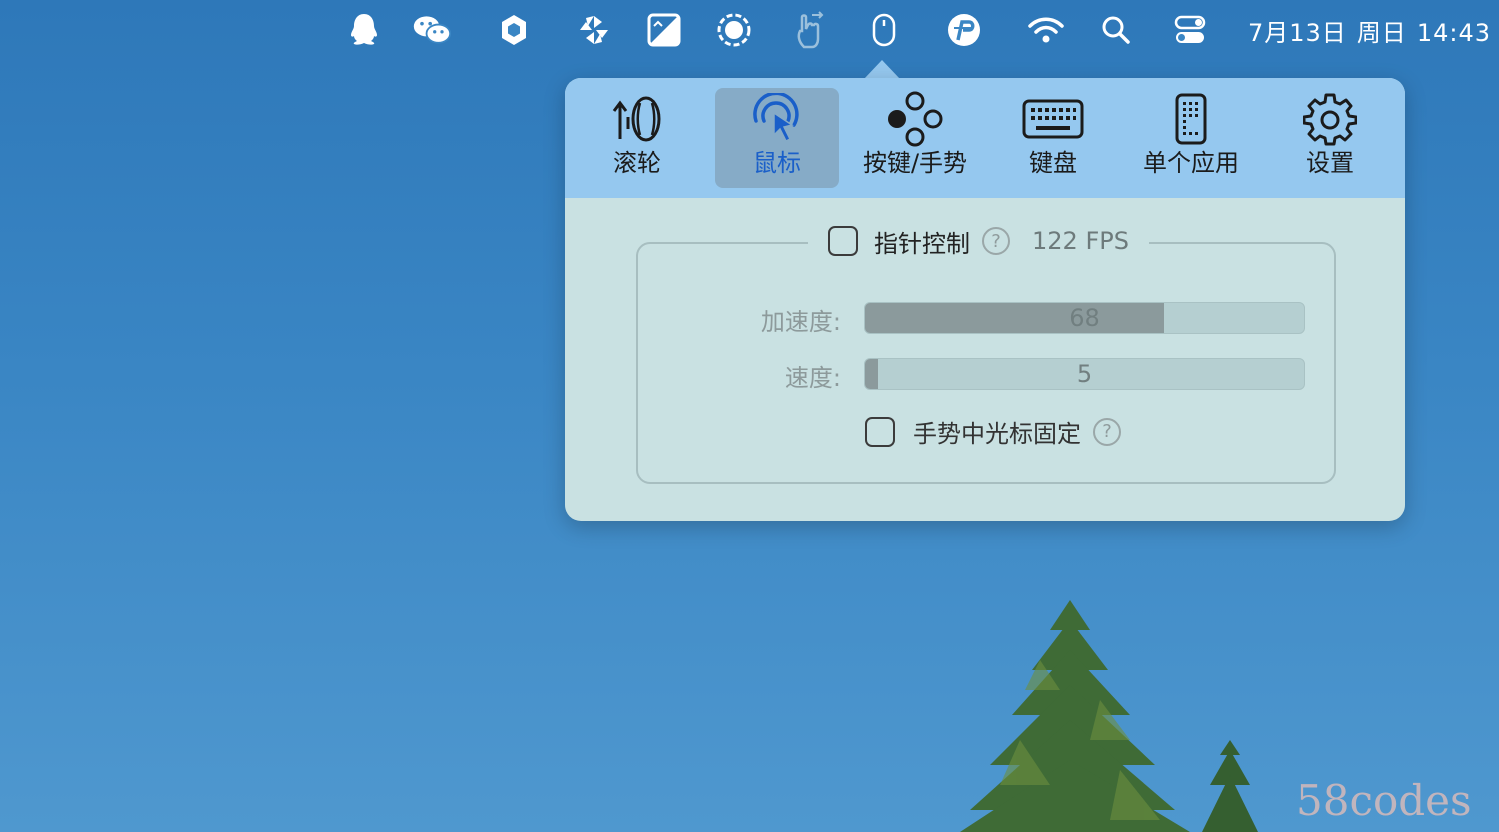 The height and width of the screenshot is (832, 1499). Describe the element at coordinates (637, 119) in the screenshot. I see `scroll-wheel-icon` at that location.